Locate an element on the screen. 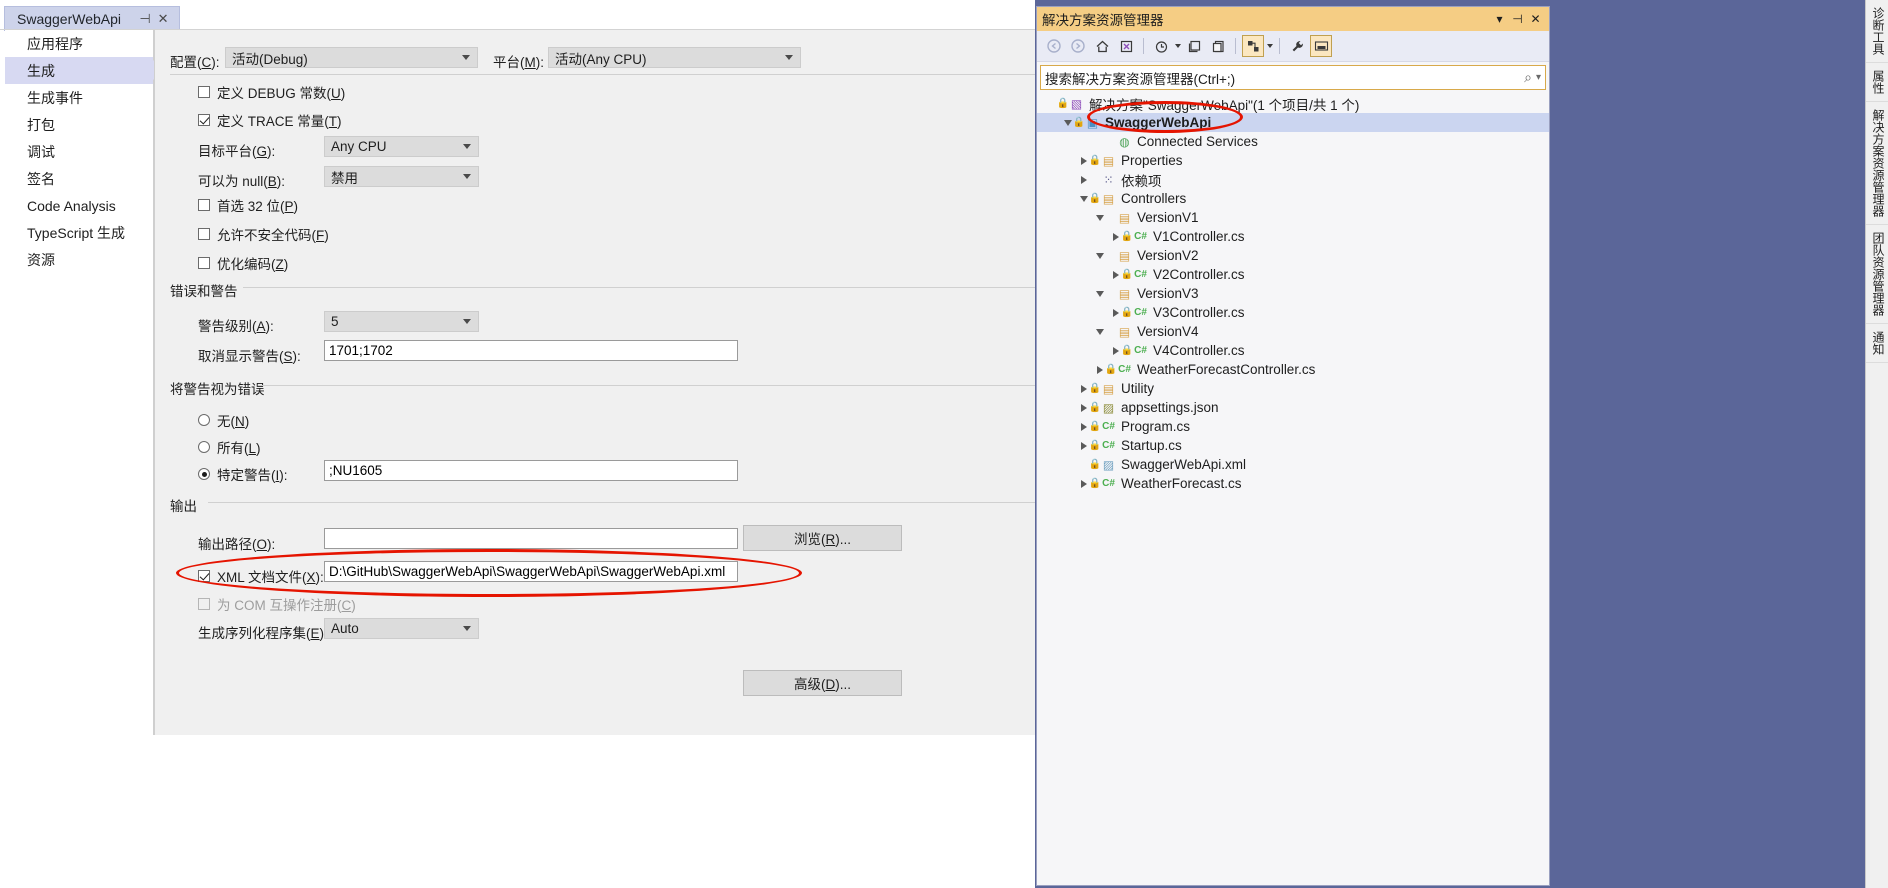 The image size is (1888, 888). close-icon: ✕ is located at coordinates (163, 19).